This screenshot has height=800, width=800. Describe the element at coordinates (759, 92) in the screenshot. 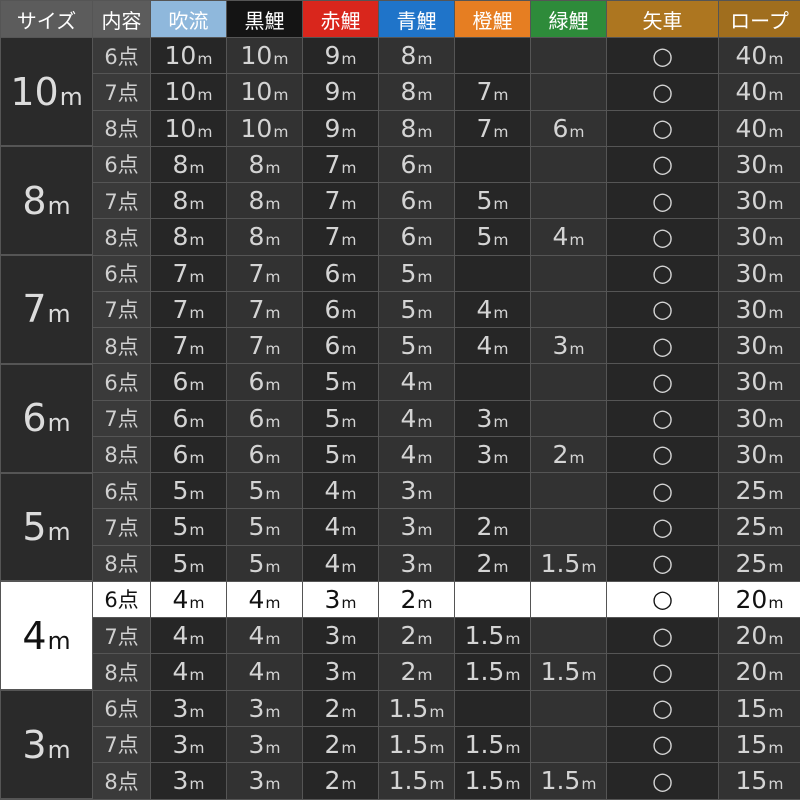

I see `value-cell: 40m` at that location.